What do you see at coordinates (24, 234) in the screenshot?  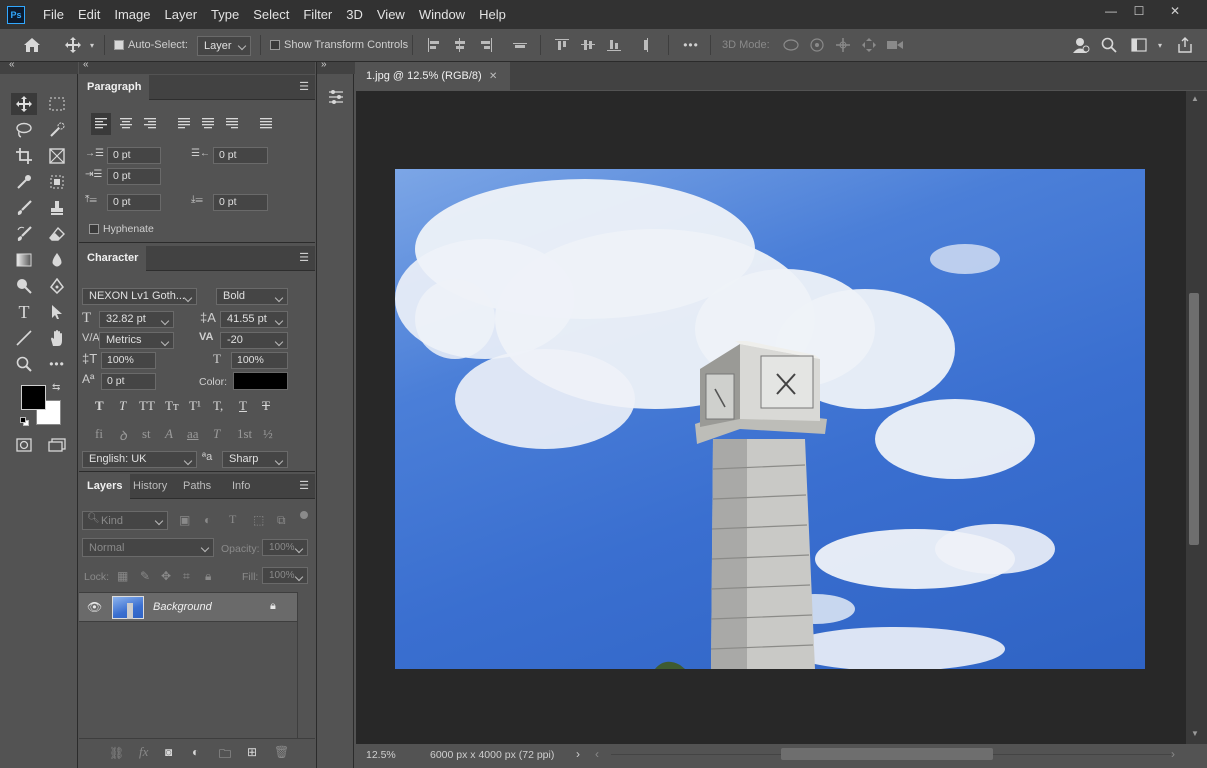 I see `history-brush-tool` at bounding box center [24, 234].